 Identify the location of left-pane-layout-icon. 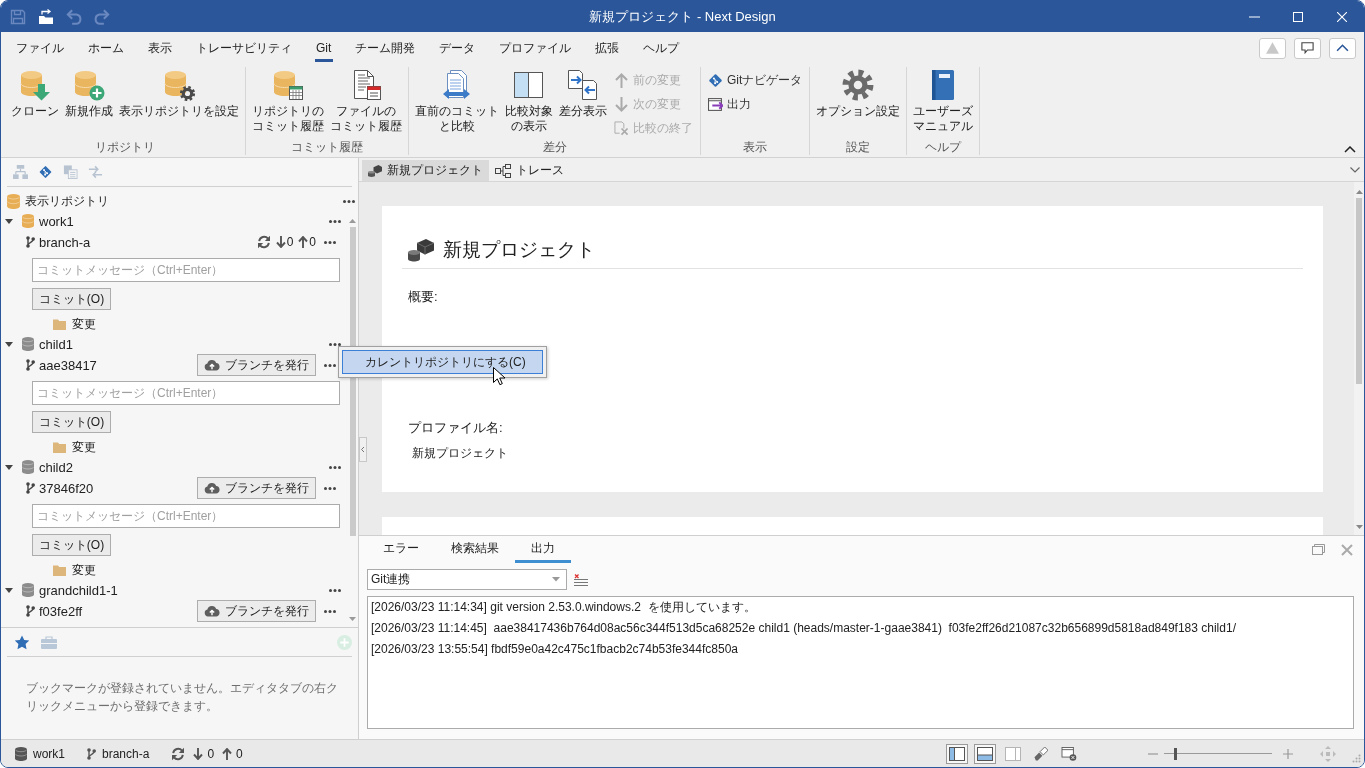
(957, 753).